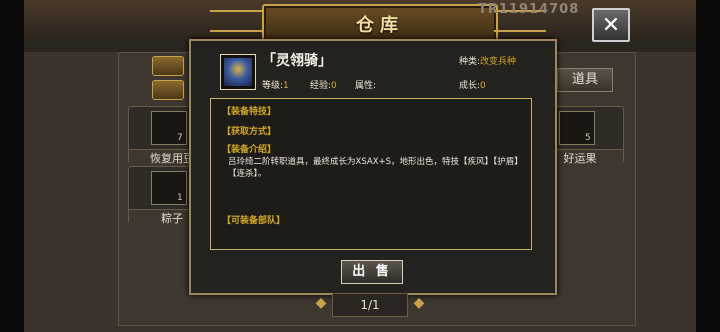  Describe the element at coordinates (168, 90) in the screenshot. I see `gold-ingot-icon` at that location.